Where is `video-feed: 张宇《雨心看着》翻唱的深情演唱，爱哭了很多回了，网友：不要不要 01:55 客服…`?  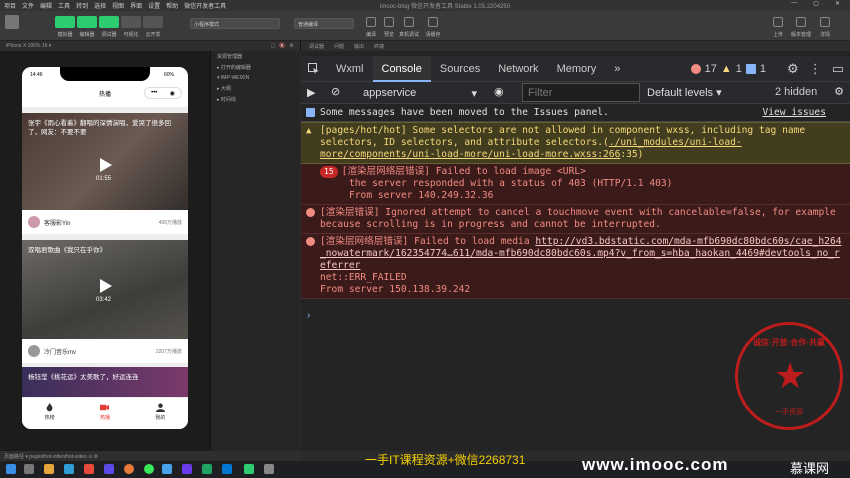
video-feed: 张宇《雨心看着》翻唱的深情演唱，爱哭了很多回了，网友：不要不要 01:55 客服… is located at coordinates (105, 252).